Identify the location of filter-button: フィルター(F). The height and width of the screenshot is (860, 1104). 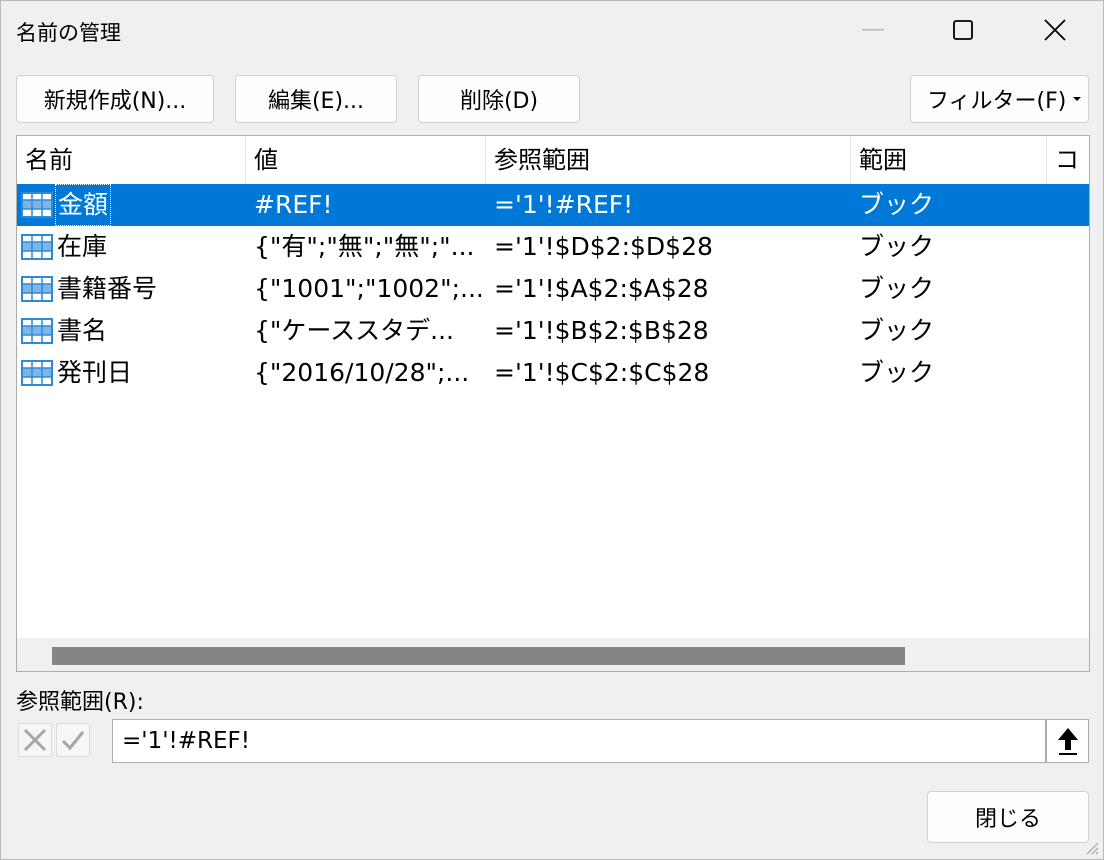
(999, 99).